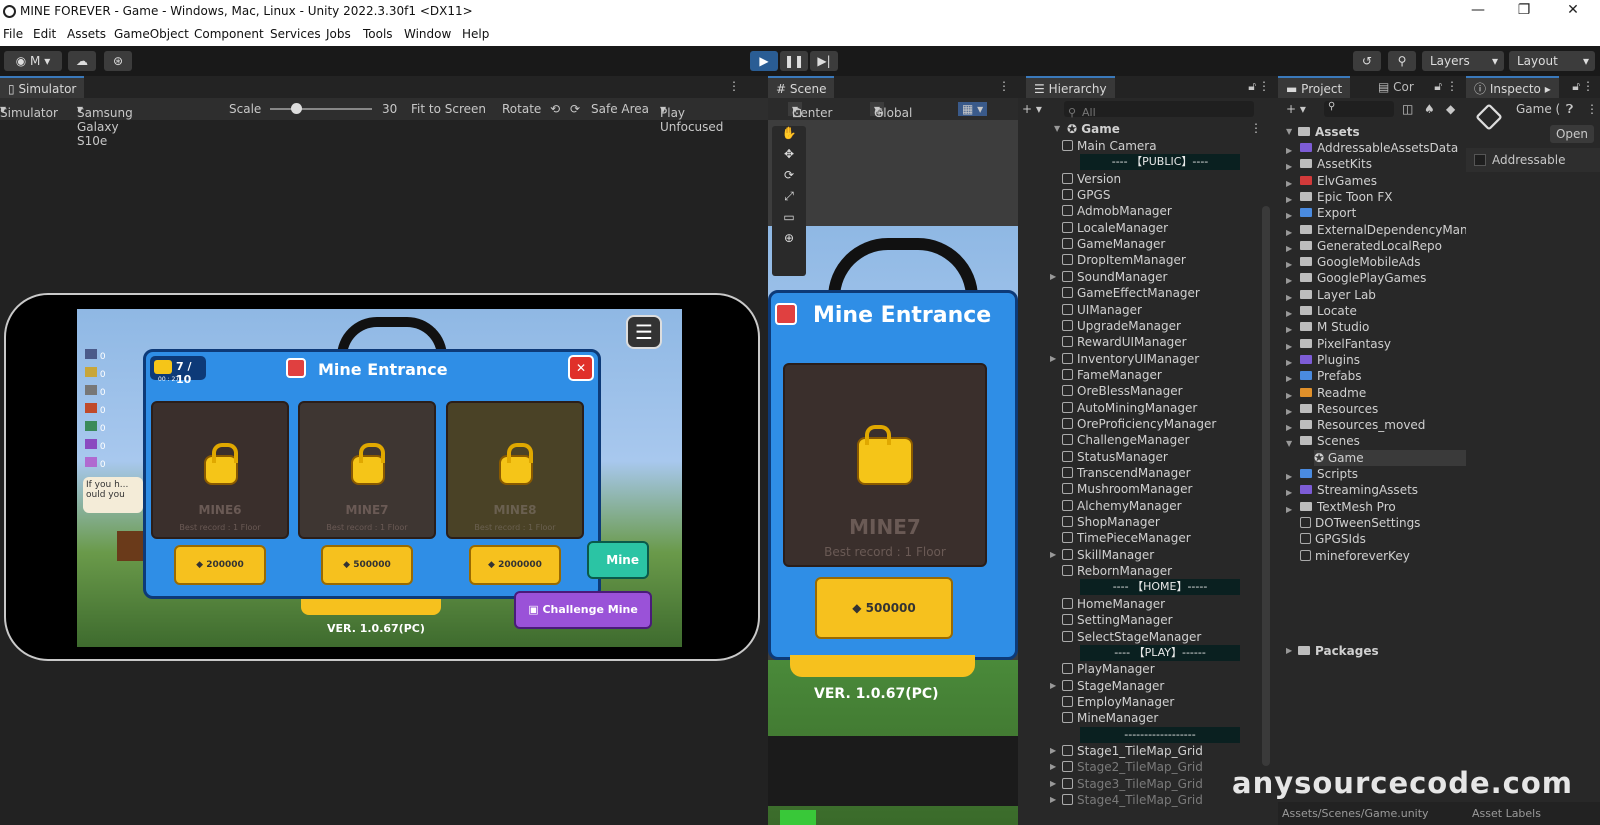 The image size is (1600, 825). What do you see at coordinates (1321, 311) in the screenshot?
I see `project-folder-item: ▶ Locate` at bounding box center [1321, 311].